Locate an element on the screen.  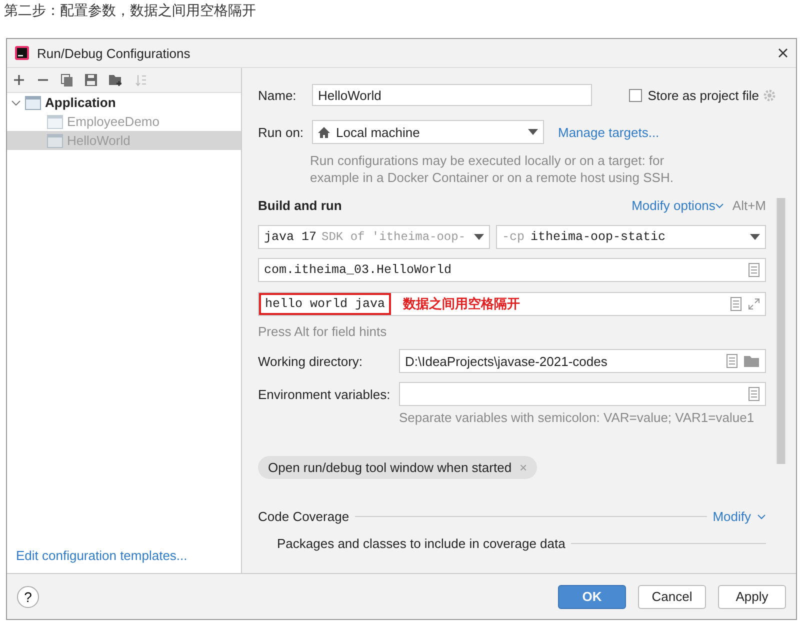
classpath-dropdown: -cp itheima-oop-static is located at coordinates (631, 237).